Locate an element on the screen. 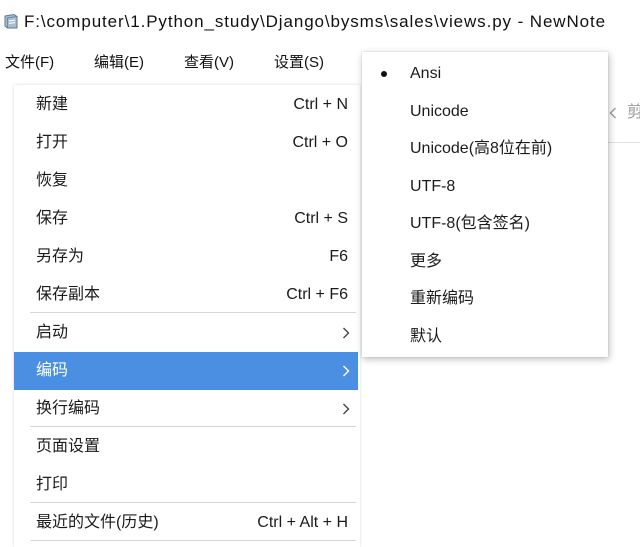 This screenshot has height=547, width=640. encoding-option-unicode-big-endian: Unicode(高8位在前) is located at coordinates (485, 149).